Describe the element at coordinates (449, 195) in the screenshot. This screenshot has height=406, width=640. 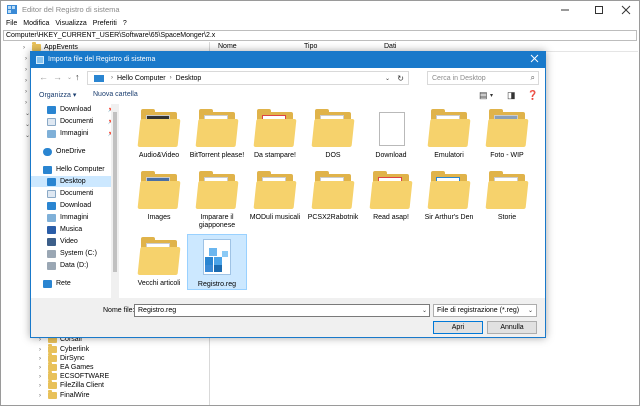
I see `file-item-sir-arthurs-den: Sir Arthur's Den` at that location.